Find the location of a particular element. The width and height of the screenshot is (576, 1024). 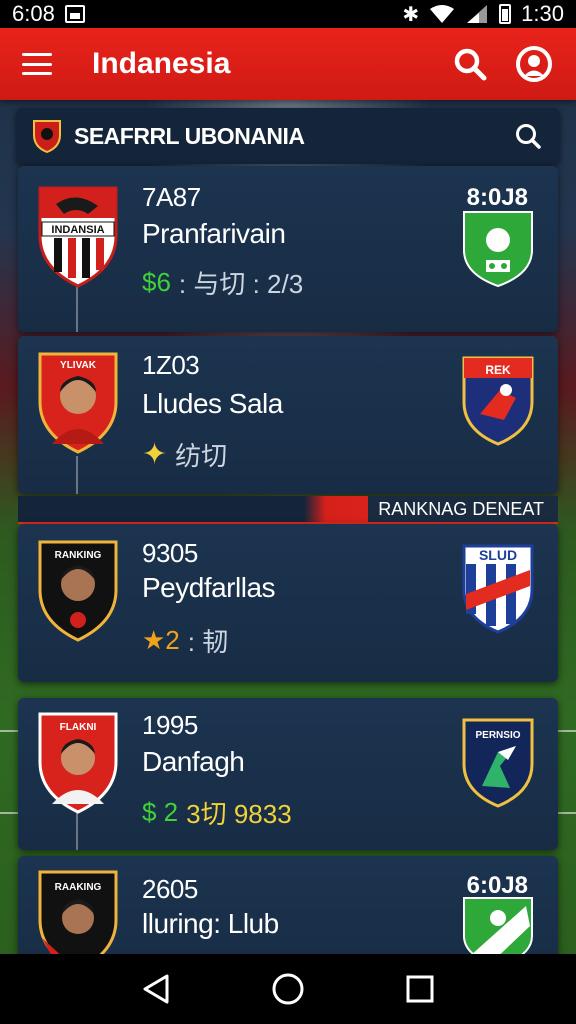

player-name: Pranfarivain is located at coordinates (214, 233).